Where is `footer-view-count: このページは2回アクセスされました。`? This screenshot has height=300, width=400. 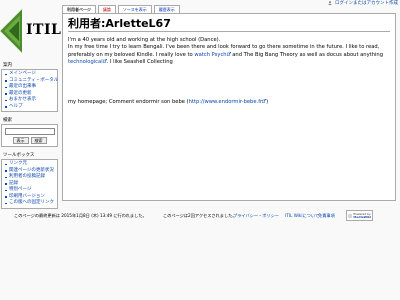
footer-view-count: このページは2回アクセスされました。 is located at coordinates (200, 215).